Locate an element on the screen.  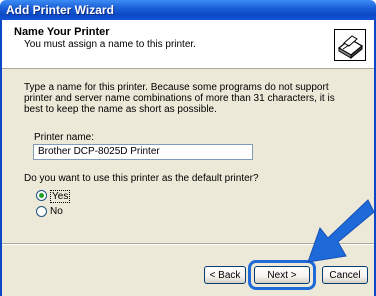
radio-no-label: No is located at coordinates (56, 211).